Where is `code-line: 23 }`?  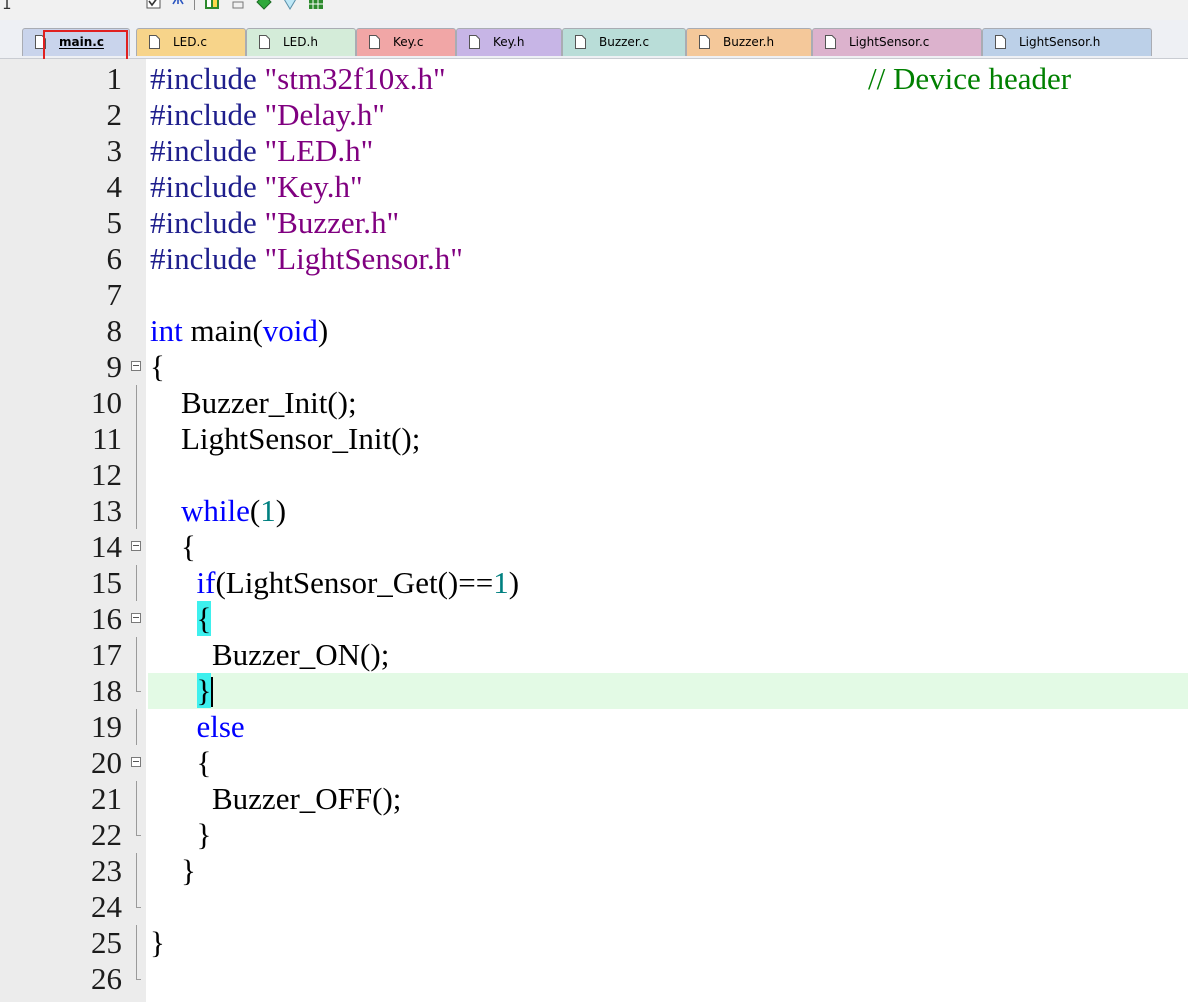 code-line: 23 } is located at coordinates (594, 871).